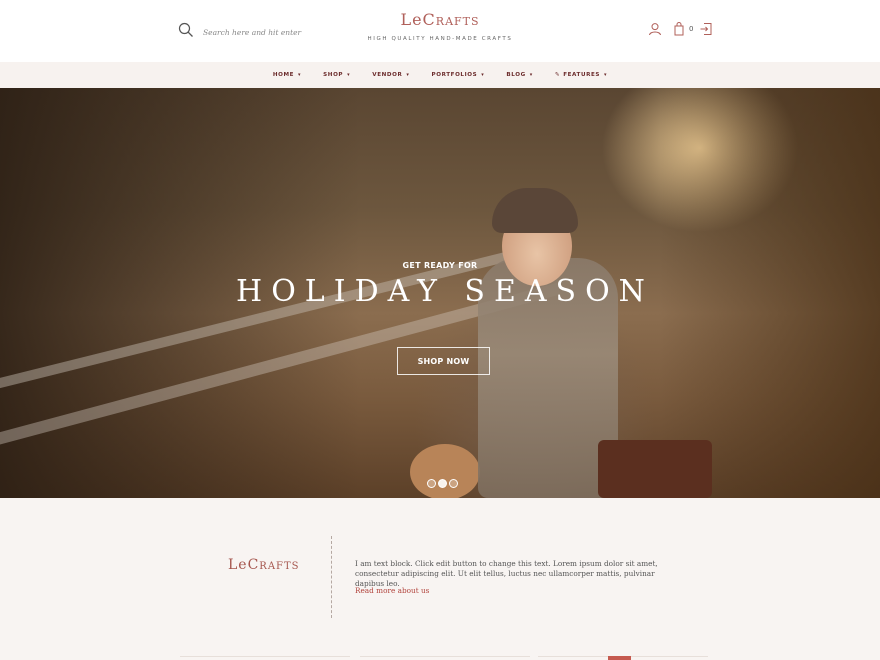 This screenshot has width=880, height=660. I want to click on next-section-edge, so click(444, 658).